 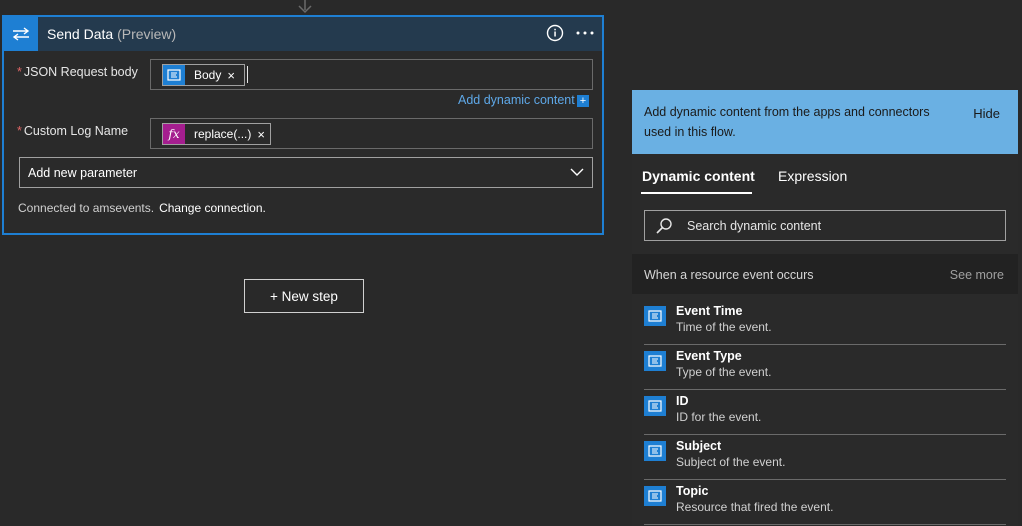 What do you see at coordinates (247, 74) in the screenshot?
I see `text-caret` at bounding box center [247, 74].